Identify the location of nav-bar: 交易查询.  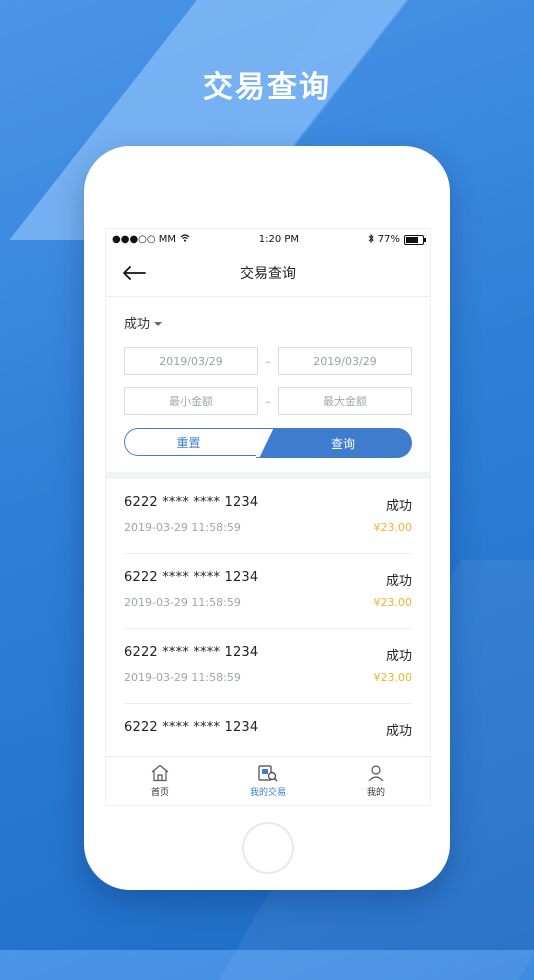
(268, 273).